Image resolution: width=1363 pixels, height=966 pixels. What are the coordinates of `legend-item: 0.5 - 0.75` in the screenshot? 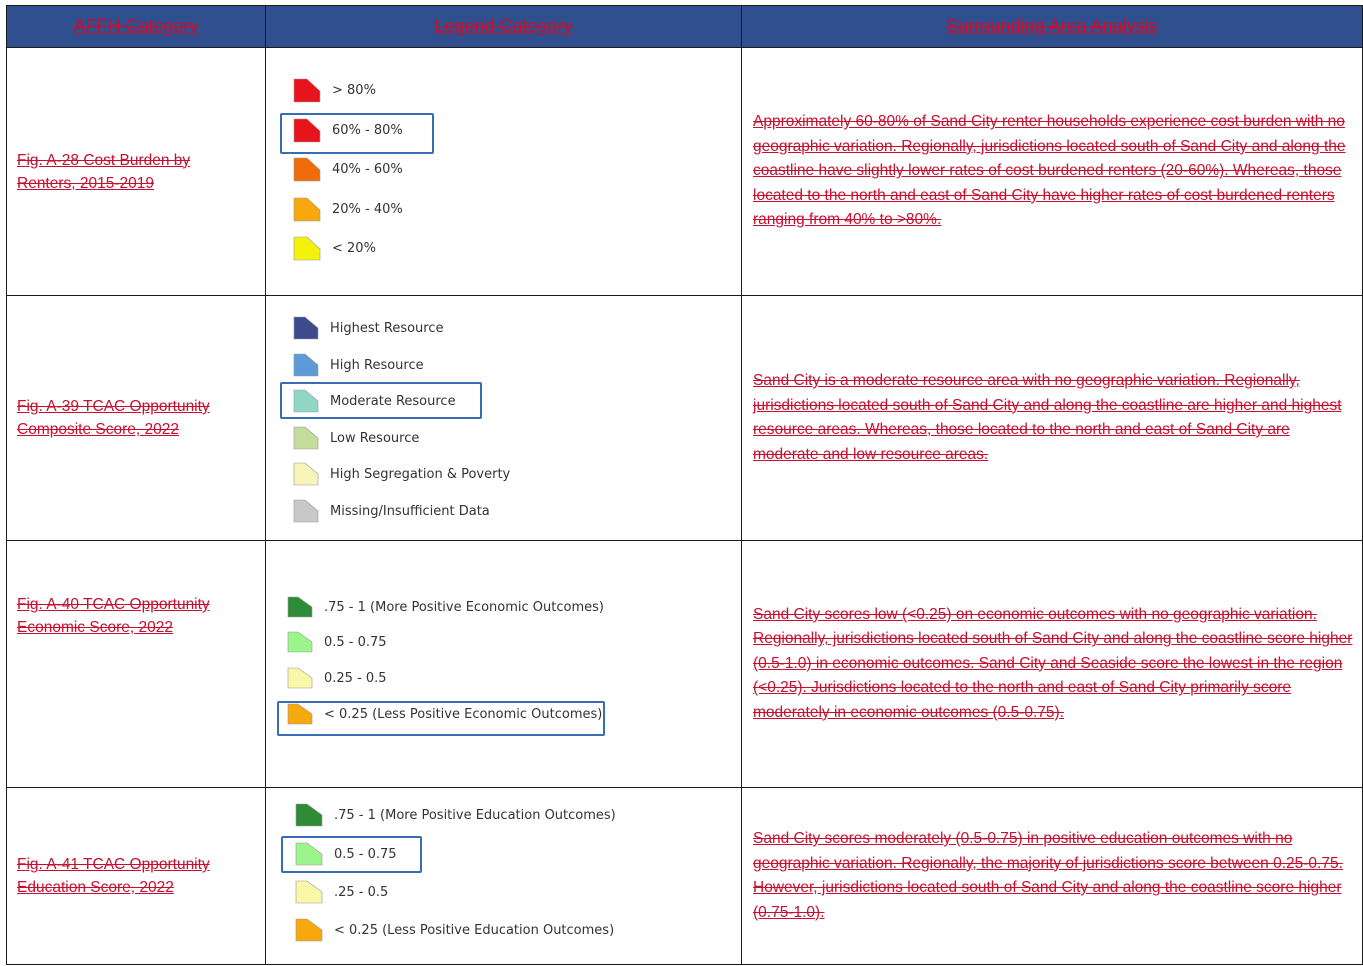 It's located at (337, 642).